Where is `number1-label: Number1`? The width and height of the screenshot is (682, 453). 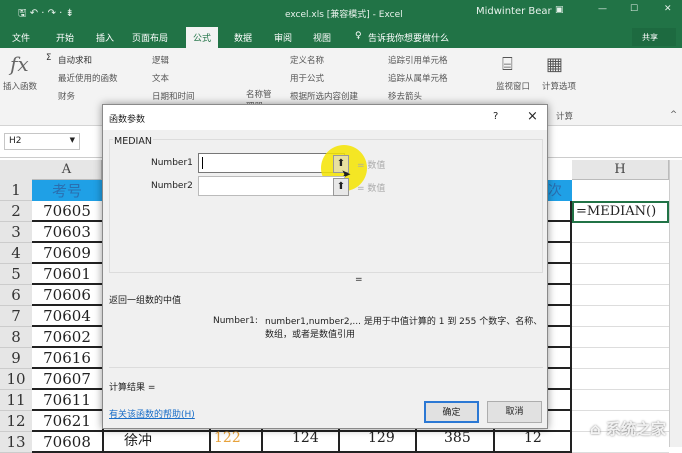
number1-label: Number1 is located at coordinates (172, 163).